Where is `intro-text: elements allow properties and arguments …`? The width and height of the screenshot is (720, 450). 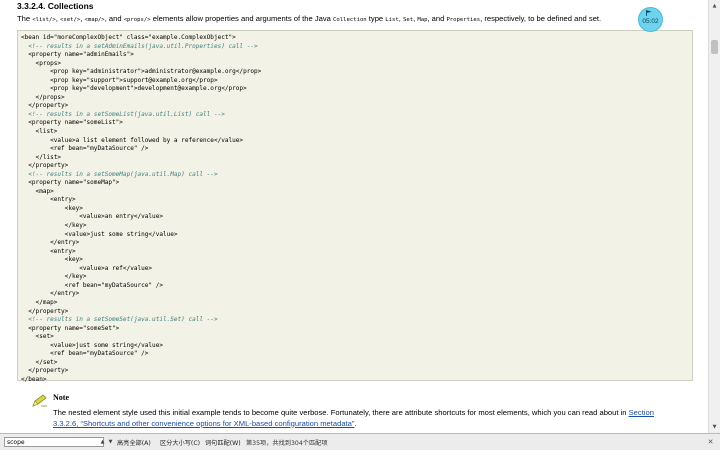
intro-text: elements allow properties and arguments … is located at coordinates (241, 18).